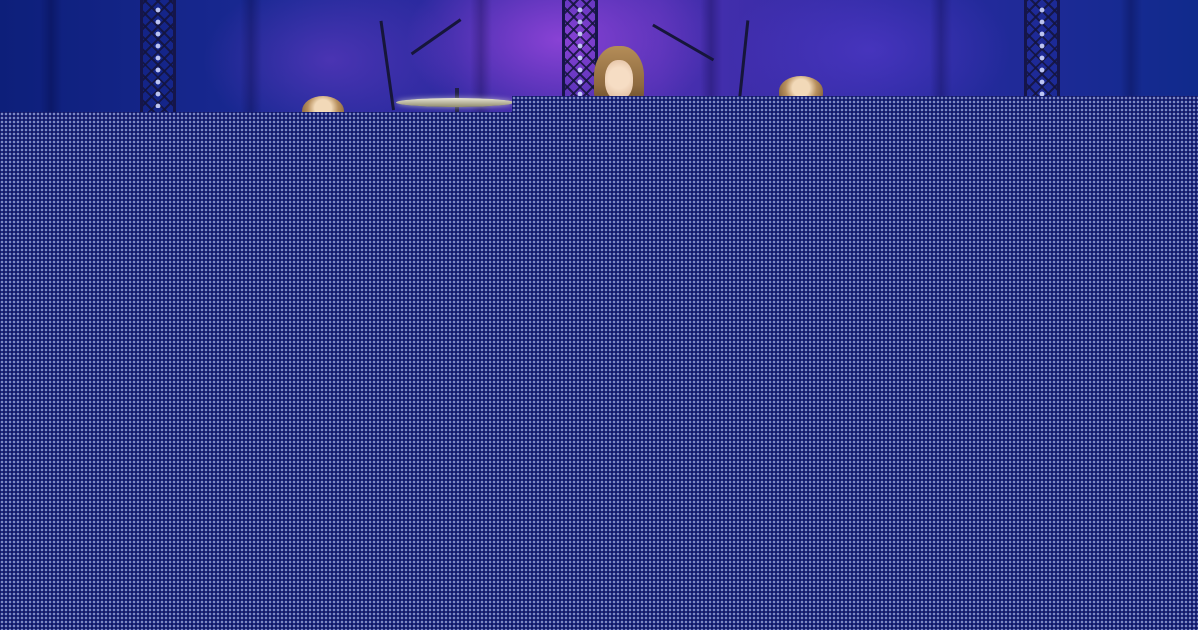 This screenshot has height=630, width=1198. Describe the element at coordinates (387, 65) in the screenshot. I see `mic-stand-left` at that location.